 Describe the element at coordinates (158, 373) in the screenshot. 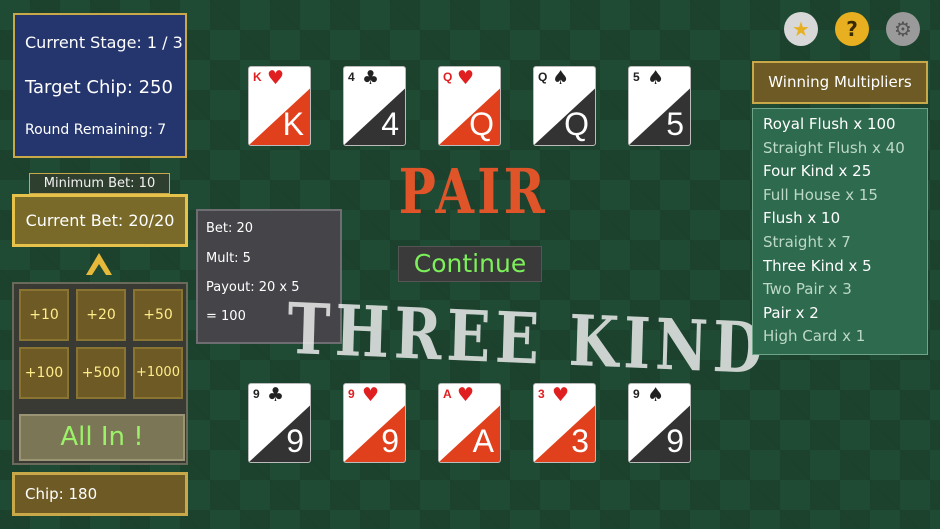

I see `add-1000-button: +1000` at that location.